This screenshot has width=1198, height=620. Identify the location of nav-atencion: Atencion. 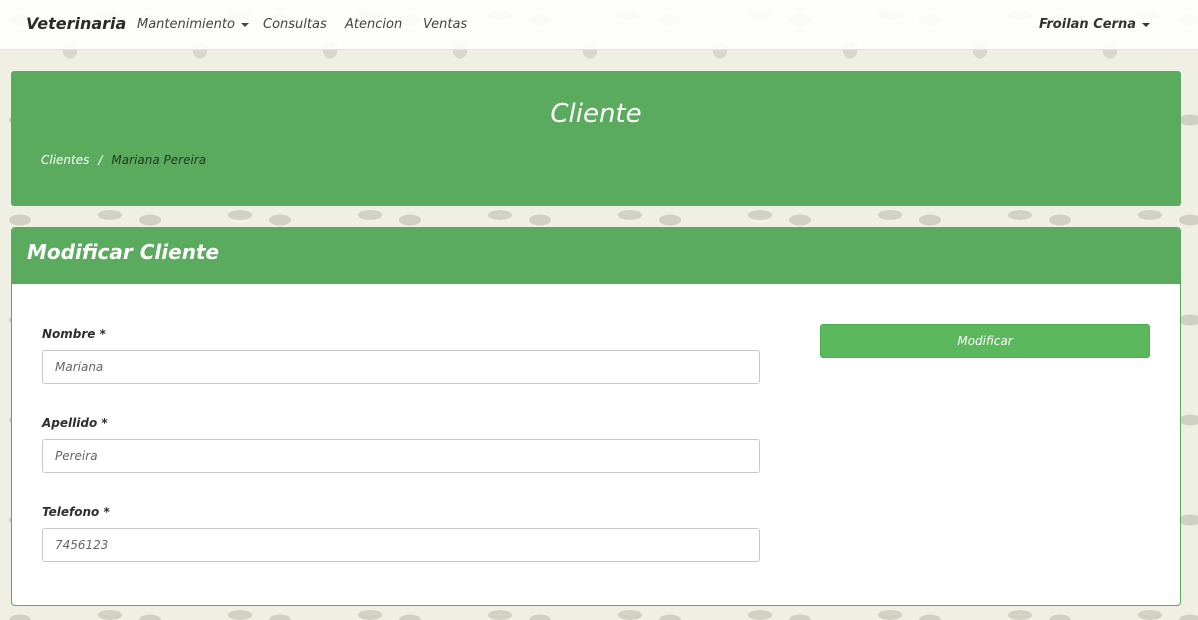
(373, 24).